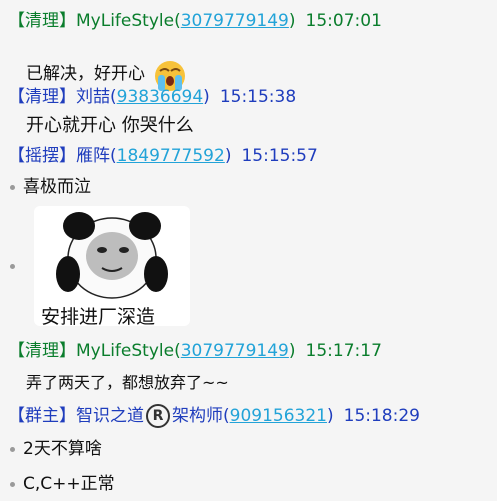 The width and height of the screenshot is (497, 501). Describe the element at coordinates (160, 97) in the screenshot. I see `qq-link: 93836694` at that location.